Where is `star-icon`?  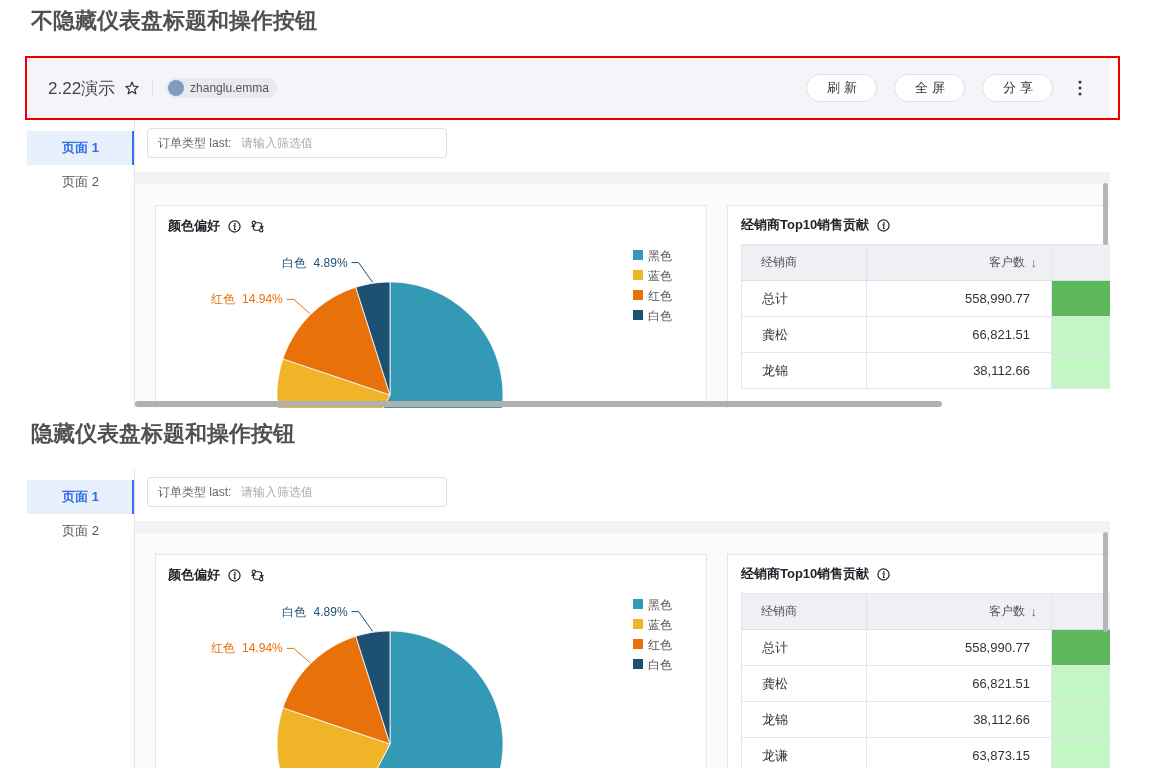
star-icon is located at coordinates (132, 88).